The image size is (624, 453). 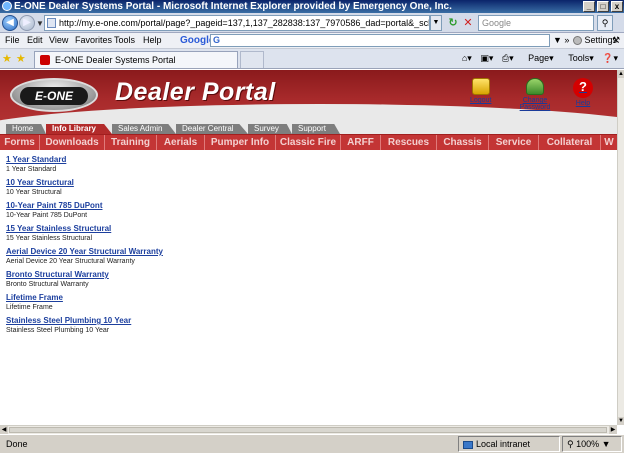 I want to click on status-bar: Done Local intranet ⚲ 100% ▼, so click(x=312, y=443).